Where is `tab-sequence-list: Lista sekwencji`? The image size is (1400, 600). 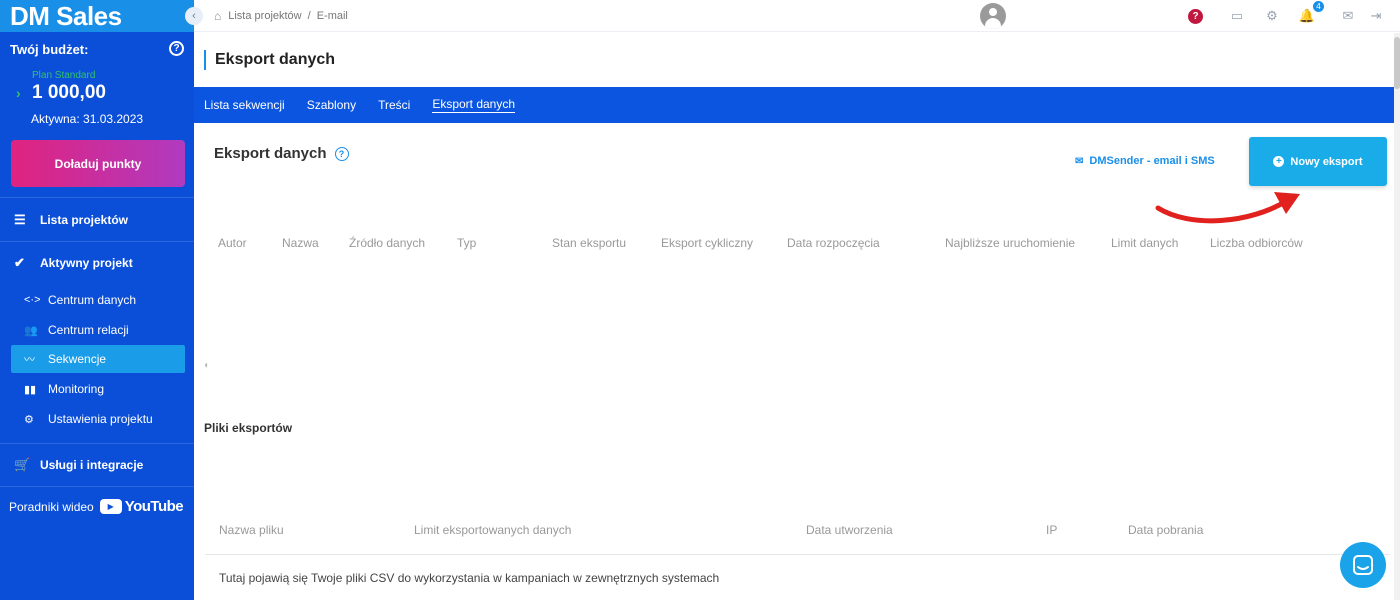
tab-sequence-list: Lista sekwencji is located at coordinates (244, 105).